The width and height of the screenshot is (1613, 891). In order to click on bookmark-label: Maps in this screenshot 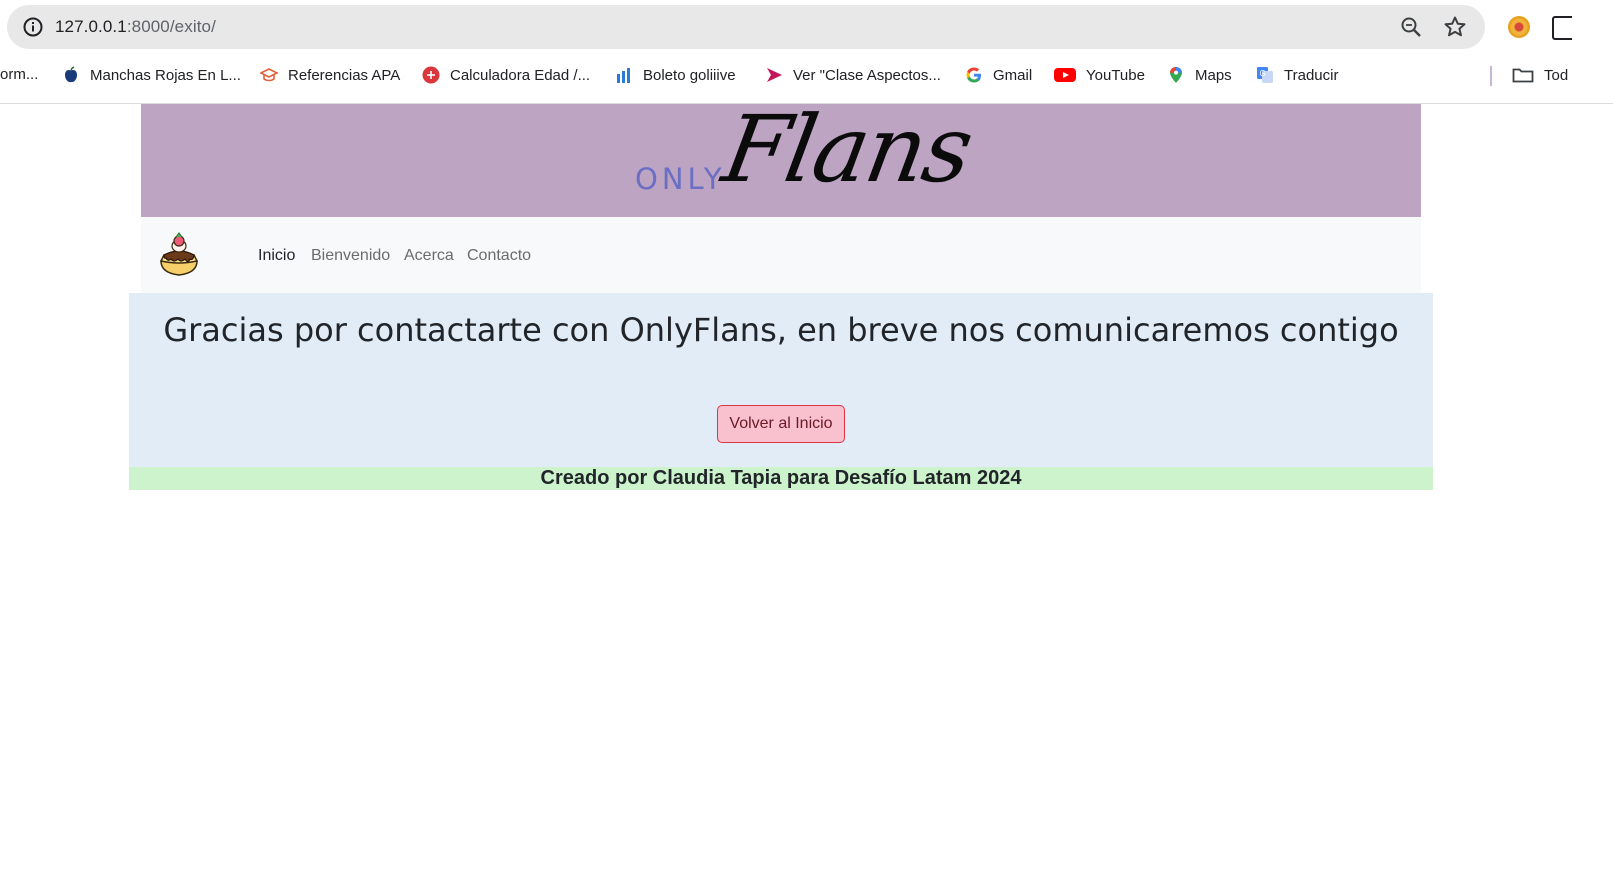, I will do `click(1213, 75)`.